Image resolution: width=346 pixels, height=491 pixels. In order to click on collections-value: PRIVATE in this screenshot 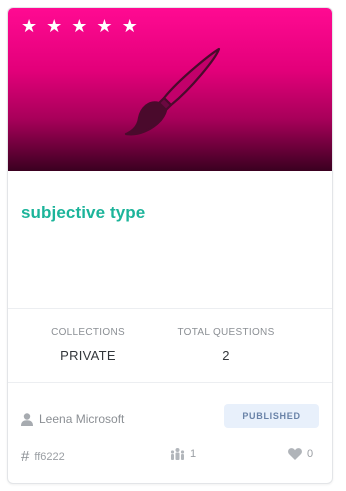, I will do `click(88, 355)`.